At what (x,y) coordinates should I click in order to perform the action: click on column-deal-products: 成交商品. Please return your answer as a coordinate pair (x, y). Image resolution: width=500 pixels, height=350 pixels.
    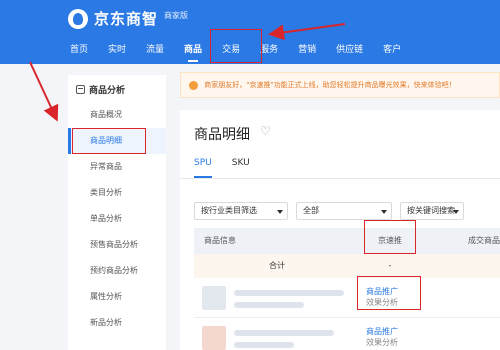
    Looking at the image, I should click on (460, 241).